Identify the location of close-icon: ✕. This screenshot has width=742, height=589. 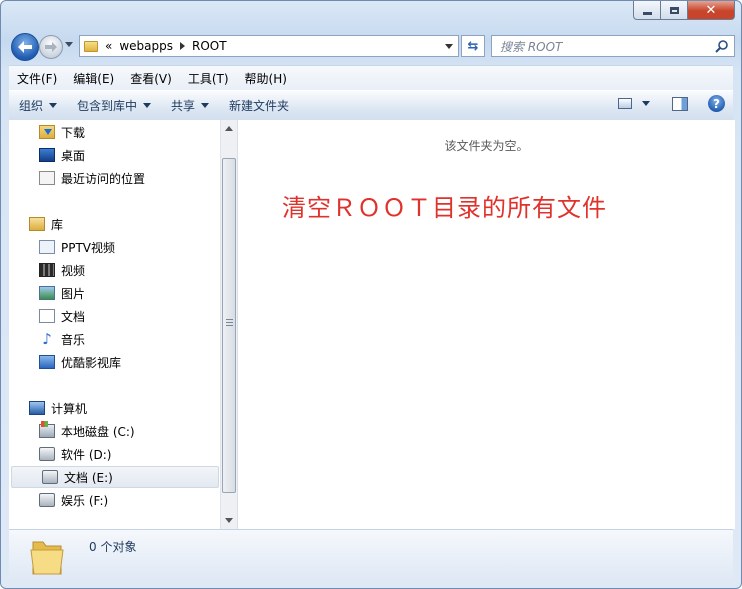
(711, 10).